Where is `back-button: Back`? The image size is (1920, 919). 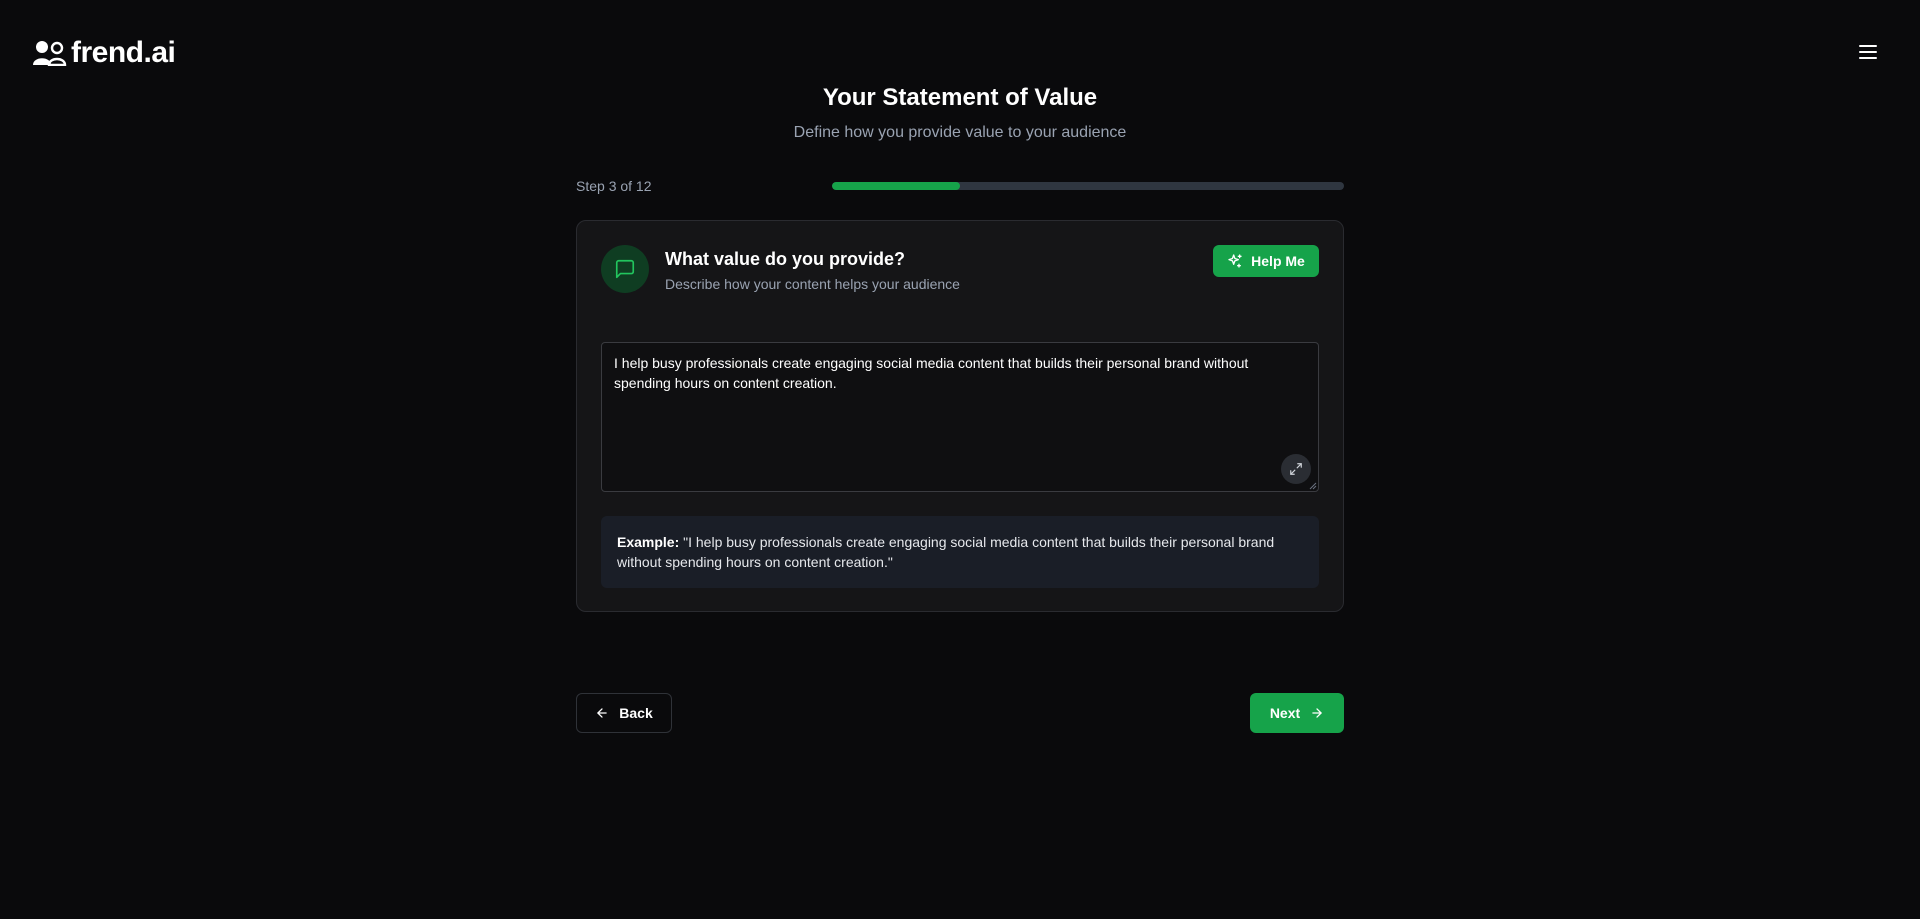 back-button: Back is located at coordinates (624, 713).